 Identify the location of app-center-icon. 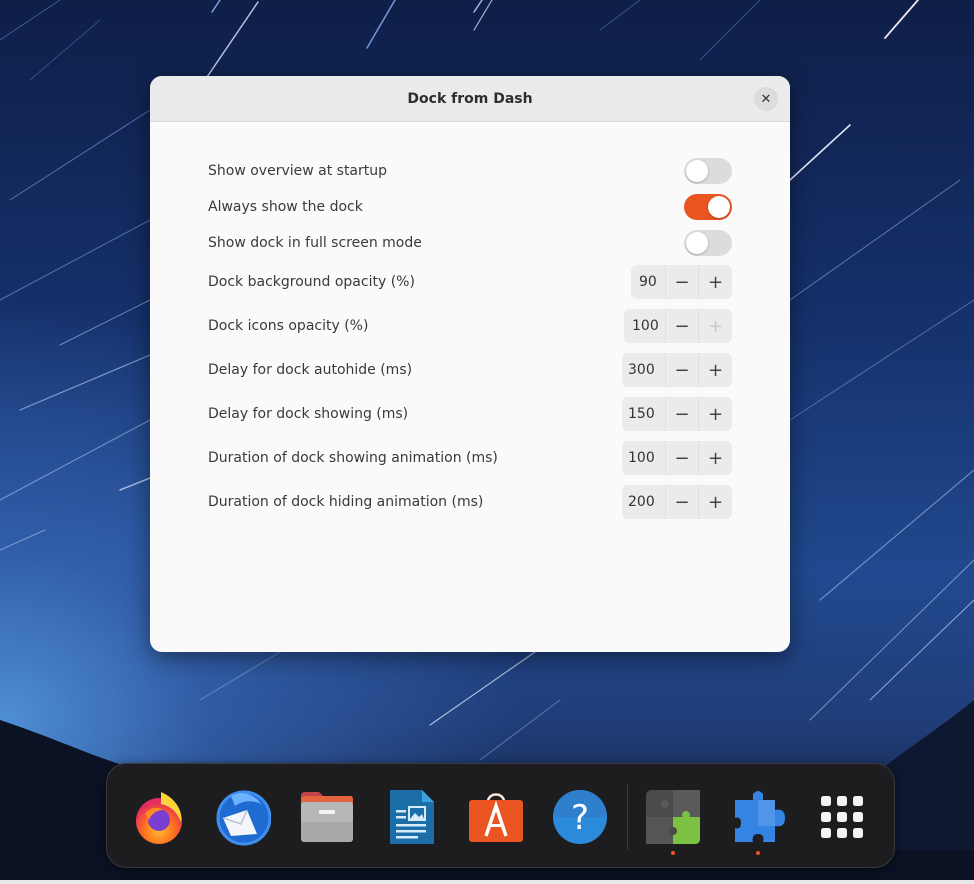
(496, 817).